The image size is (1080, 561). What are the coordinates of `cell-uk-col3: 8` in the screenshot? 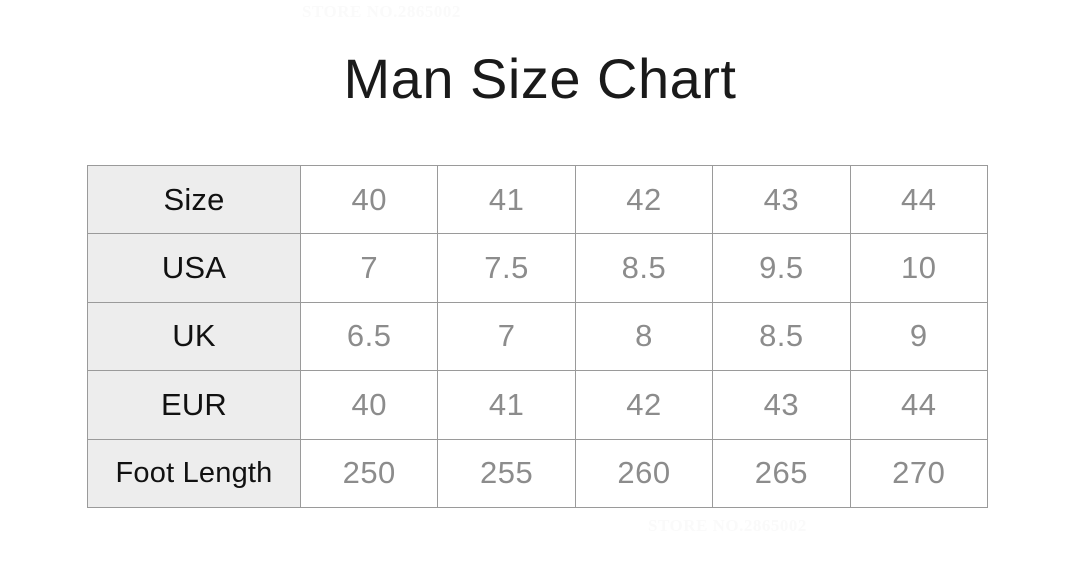 It's located at (644, 336).